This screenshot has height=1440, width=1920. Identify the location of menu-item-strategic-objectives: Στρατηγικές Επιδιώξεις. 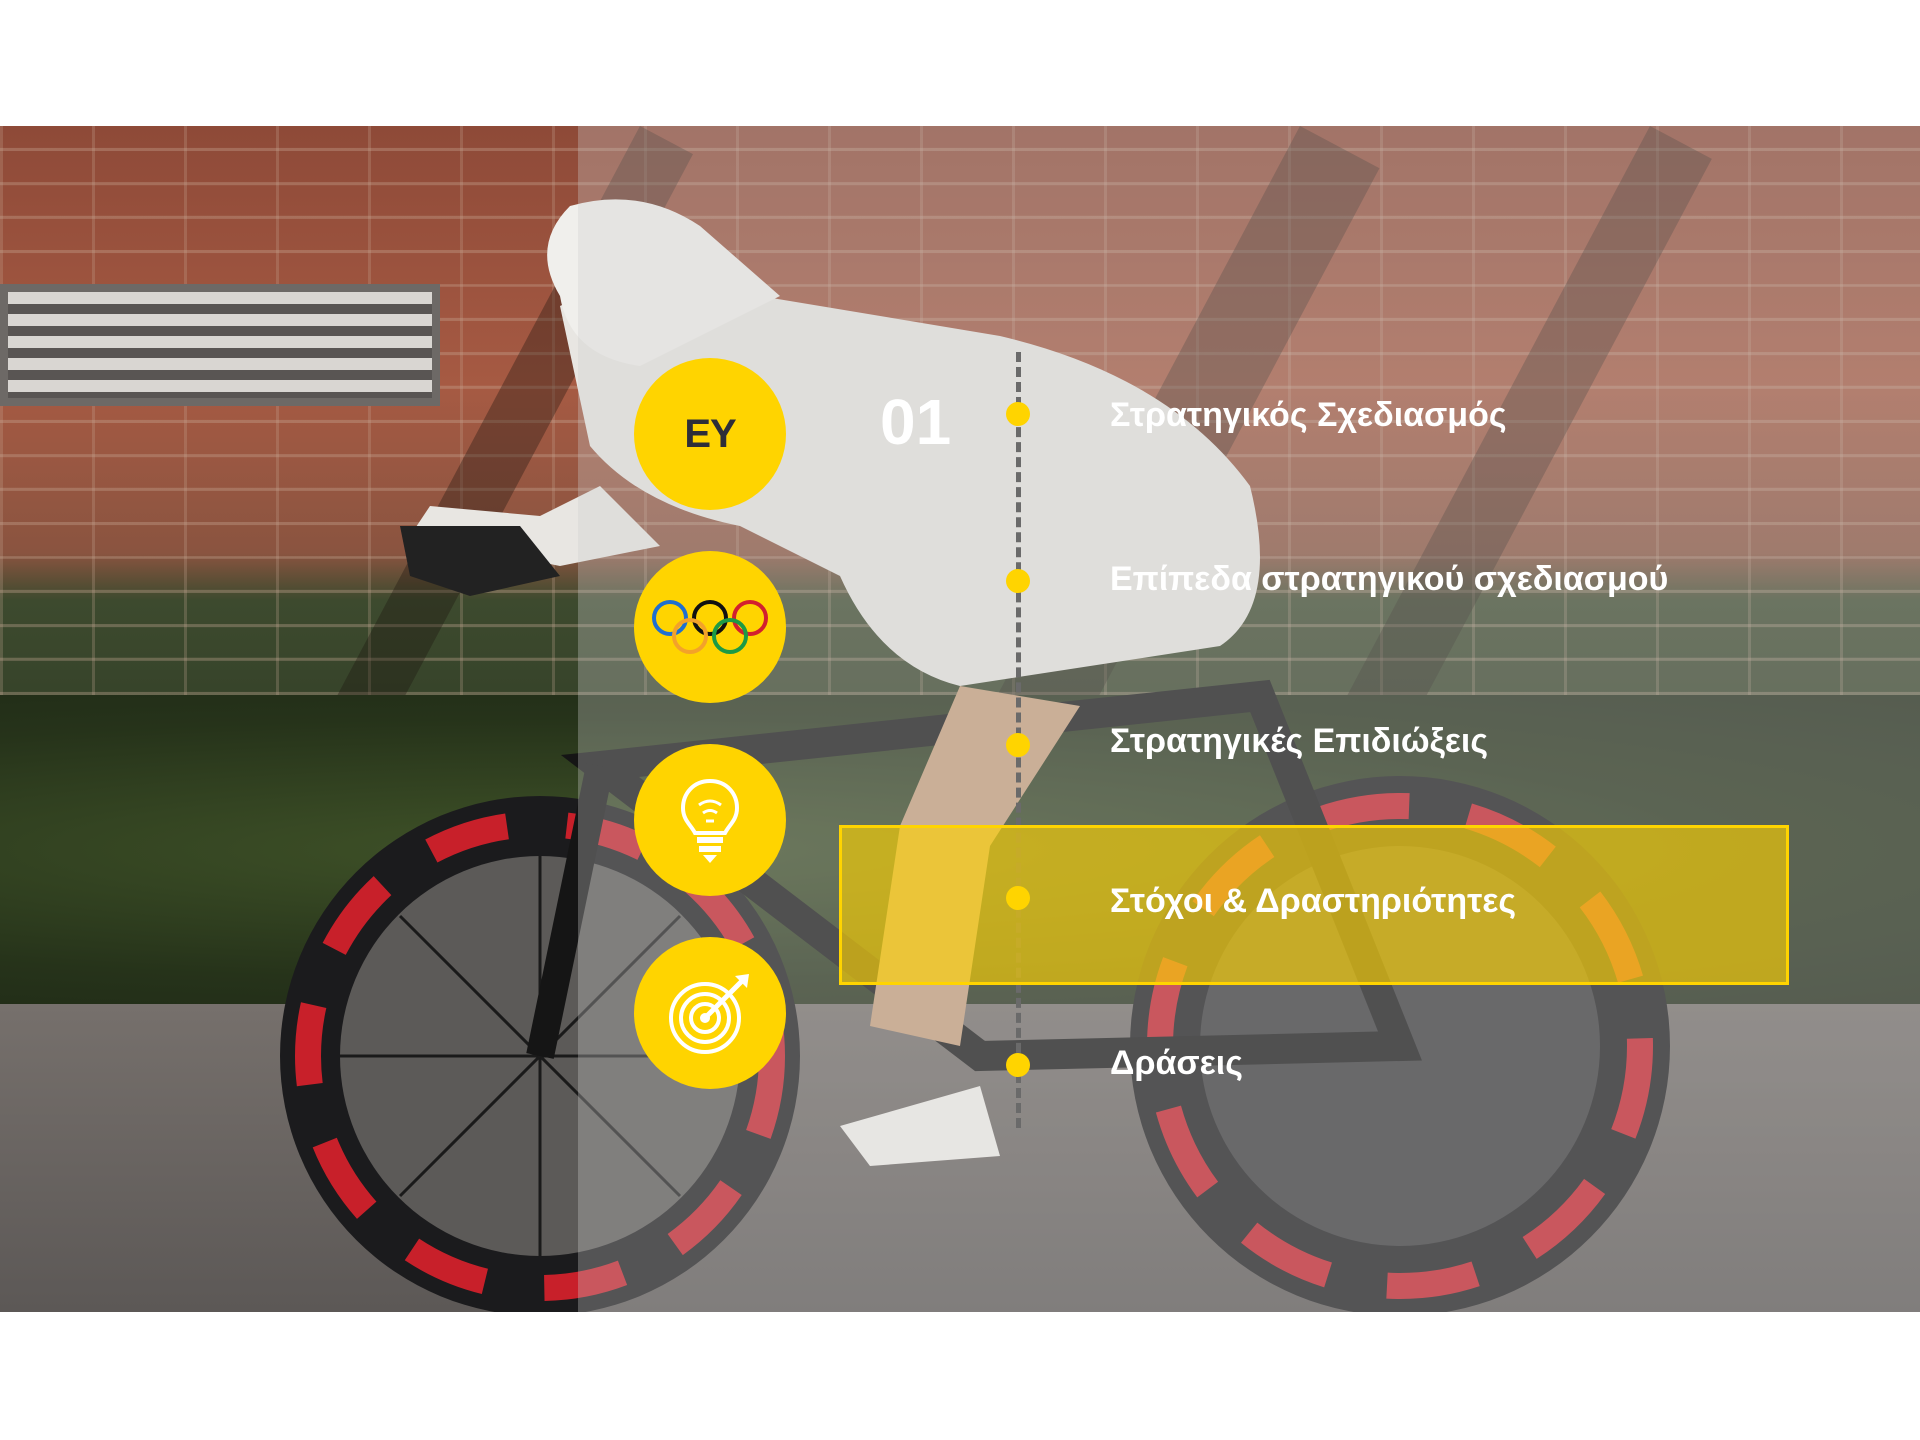
(1299, 741).